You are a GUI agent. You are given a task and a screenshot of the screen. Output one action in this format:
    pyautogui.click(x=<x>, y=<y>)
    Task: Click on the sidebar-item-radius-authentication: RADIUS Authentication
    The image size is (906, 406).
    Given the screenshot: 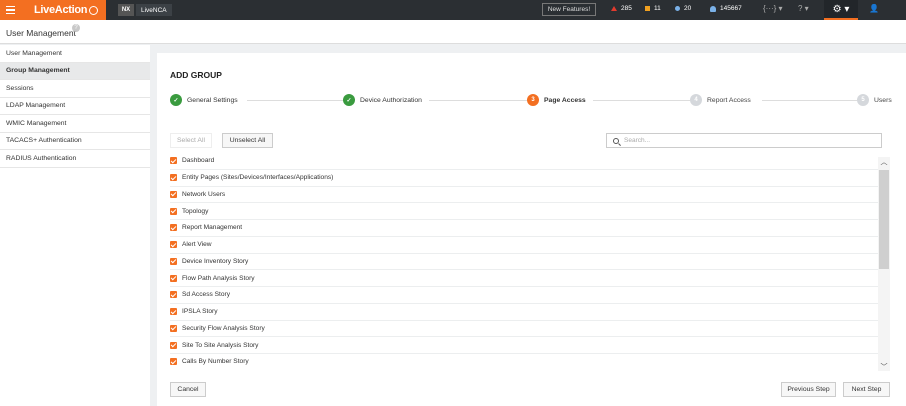 What is the action you would take?
    pyautogui.click(x=75, y=159)
    